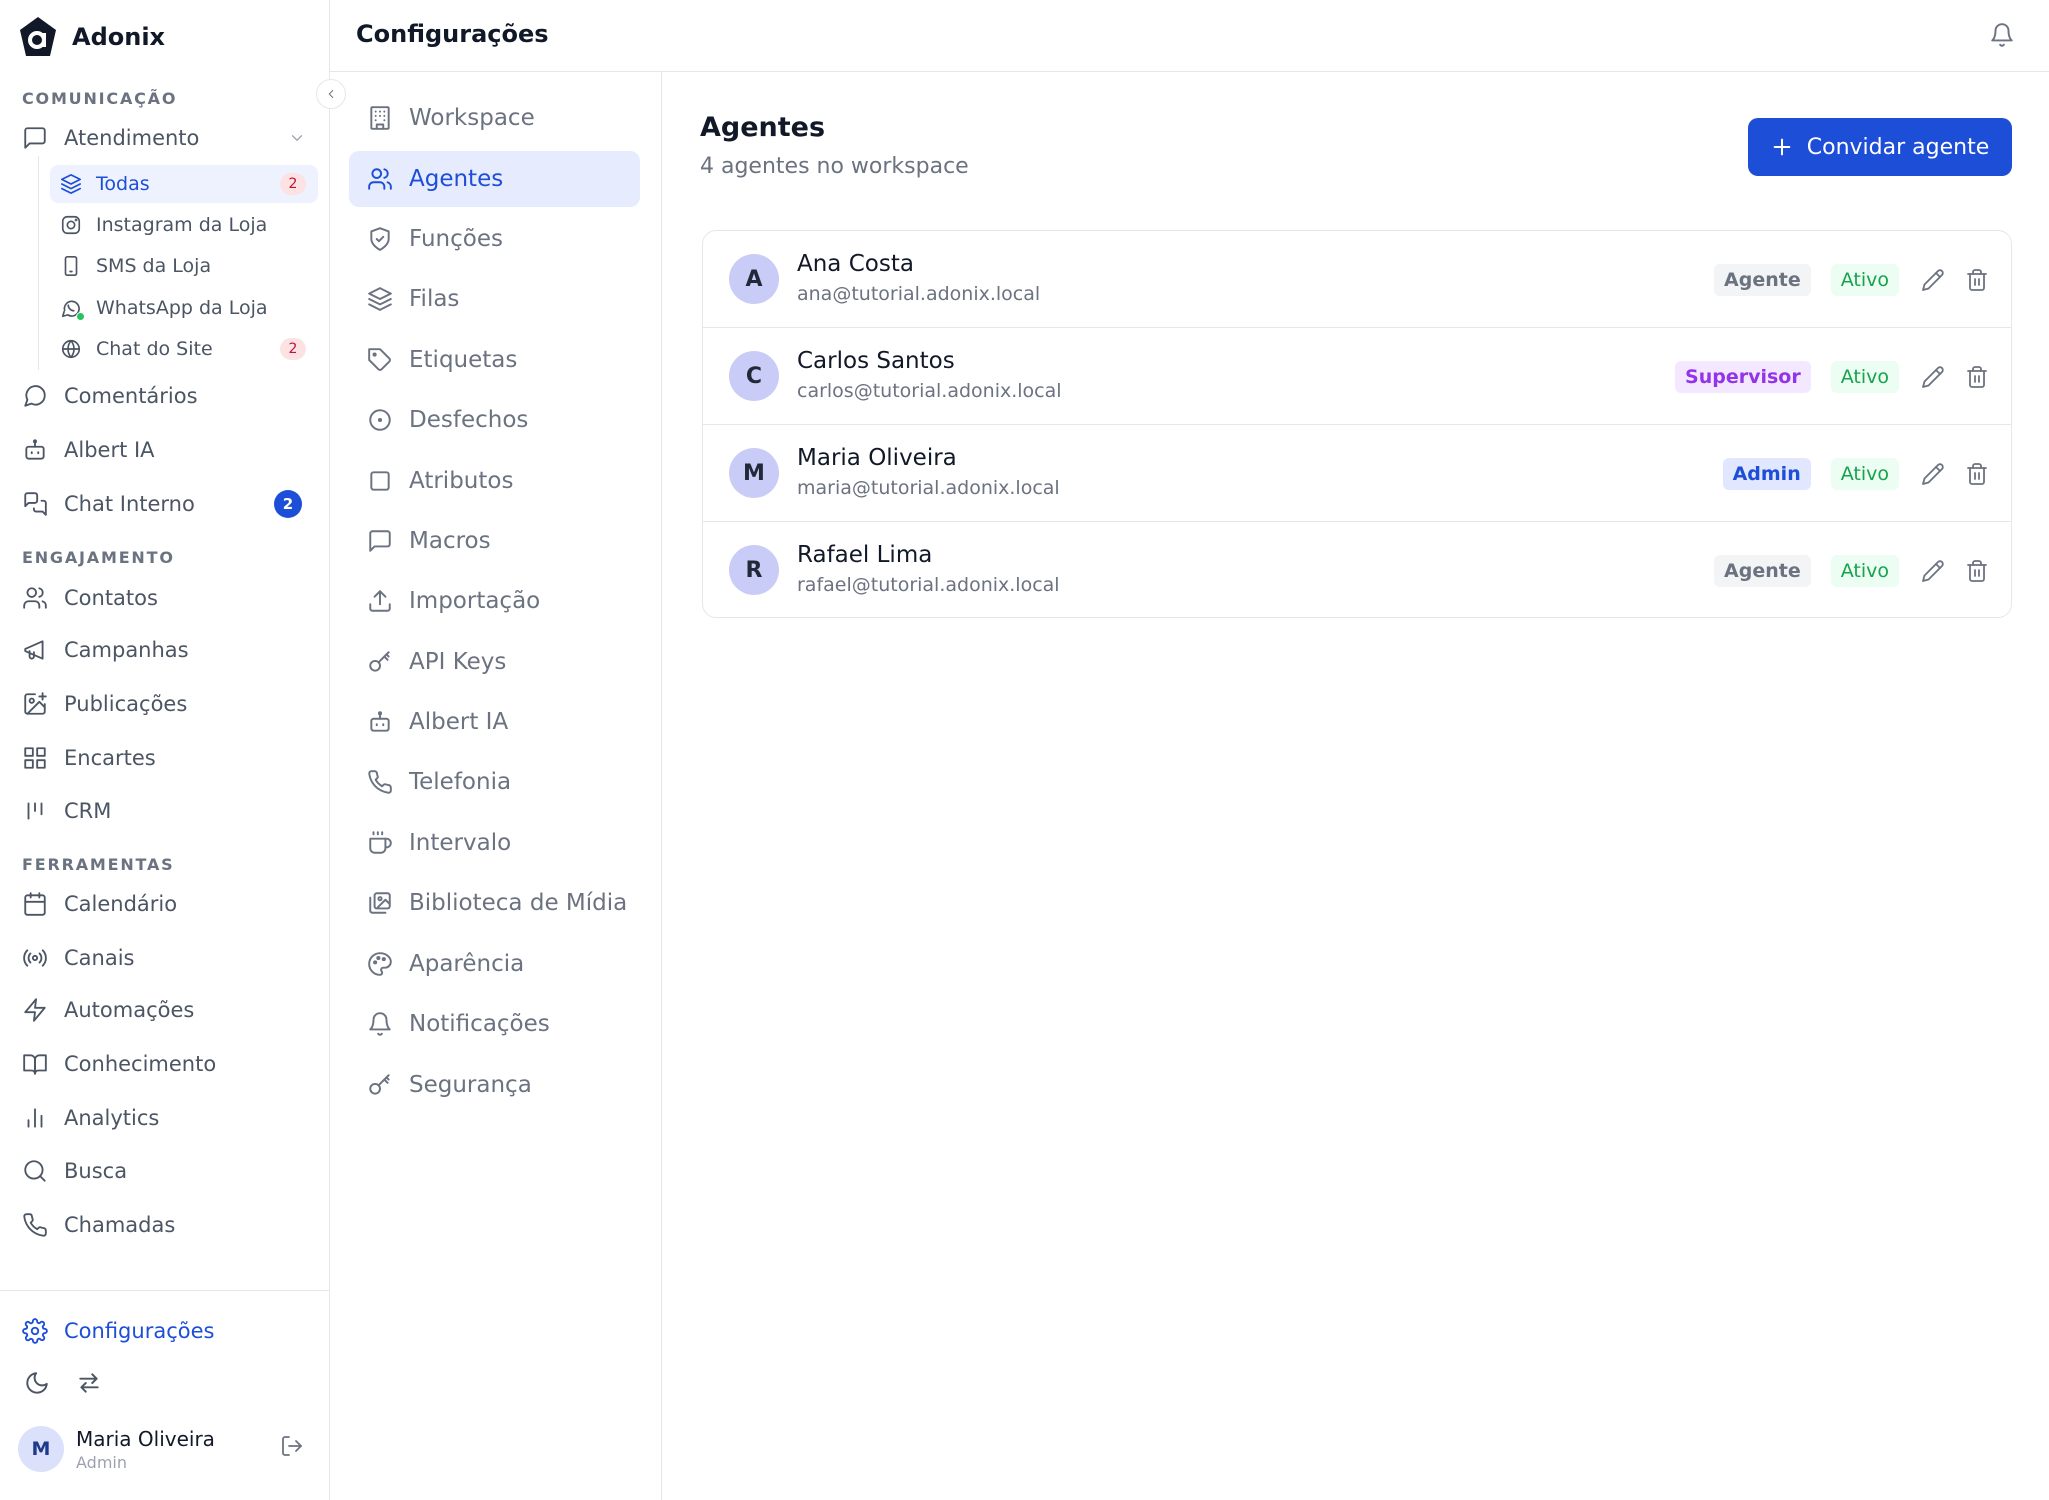  I want to click on agent-name: Carlos Santos, so click(876, 361).